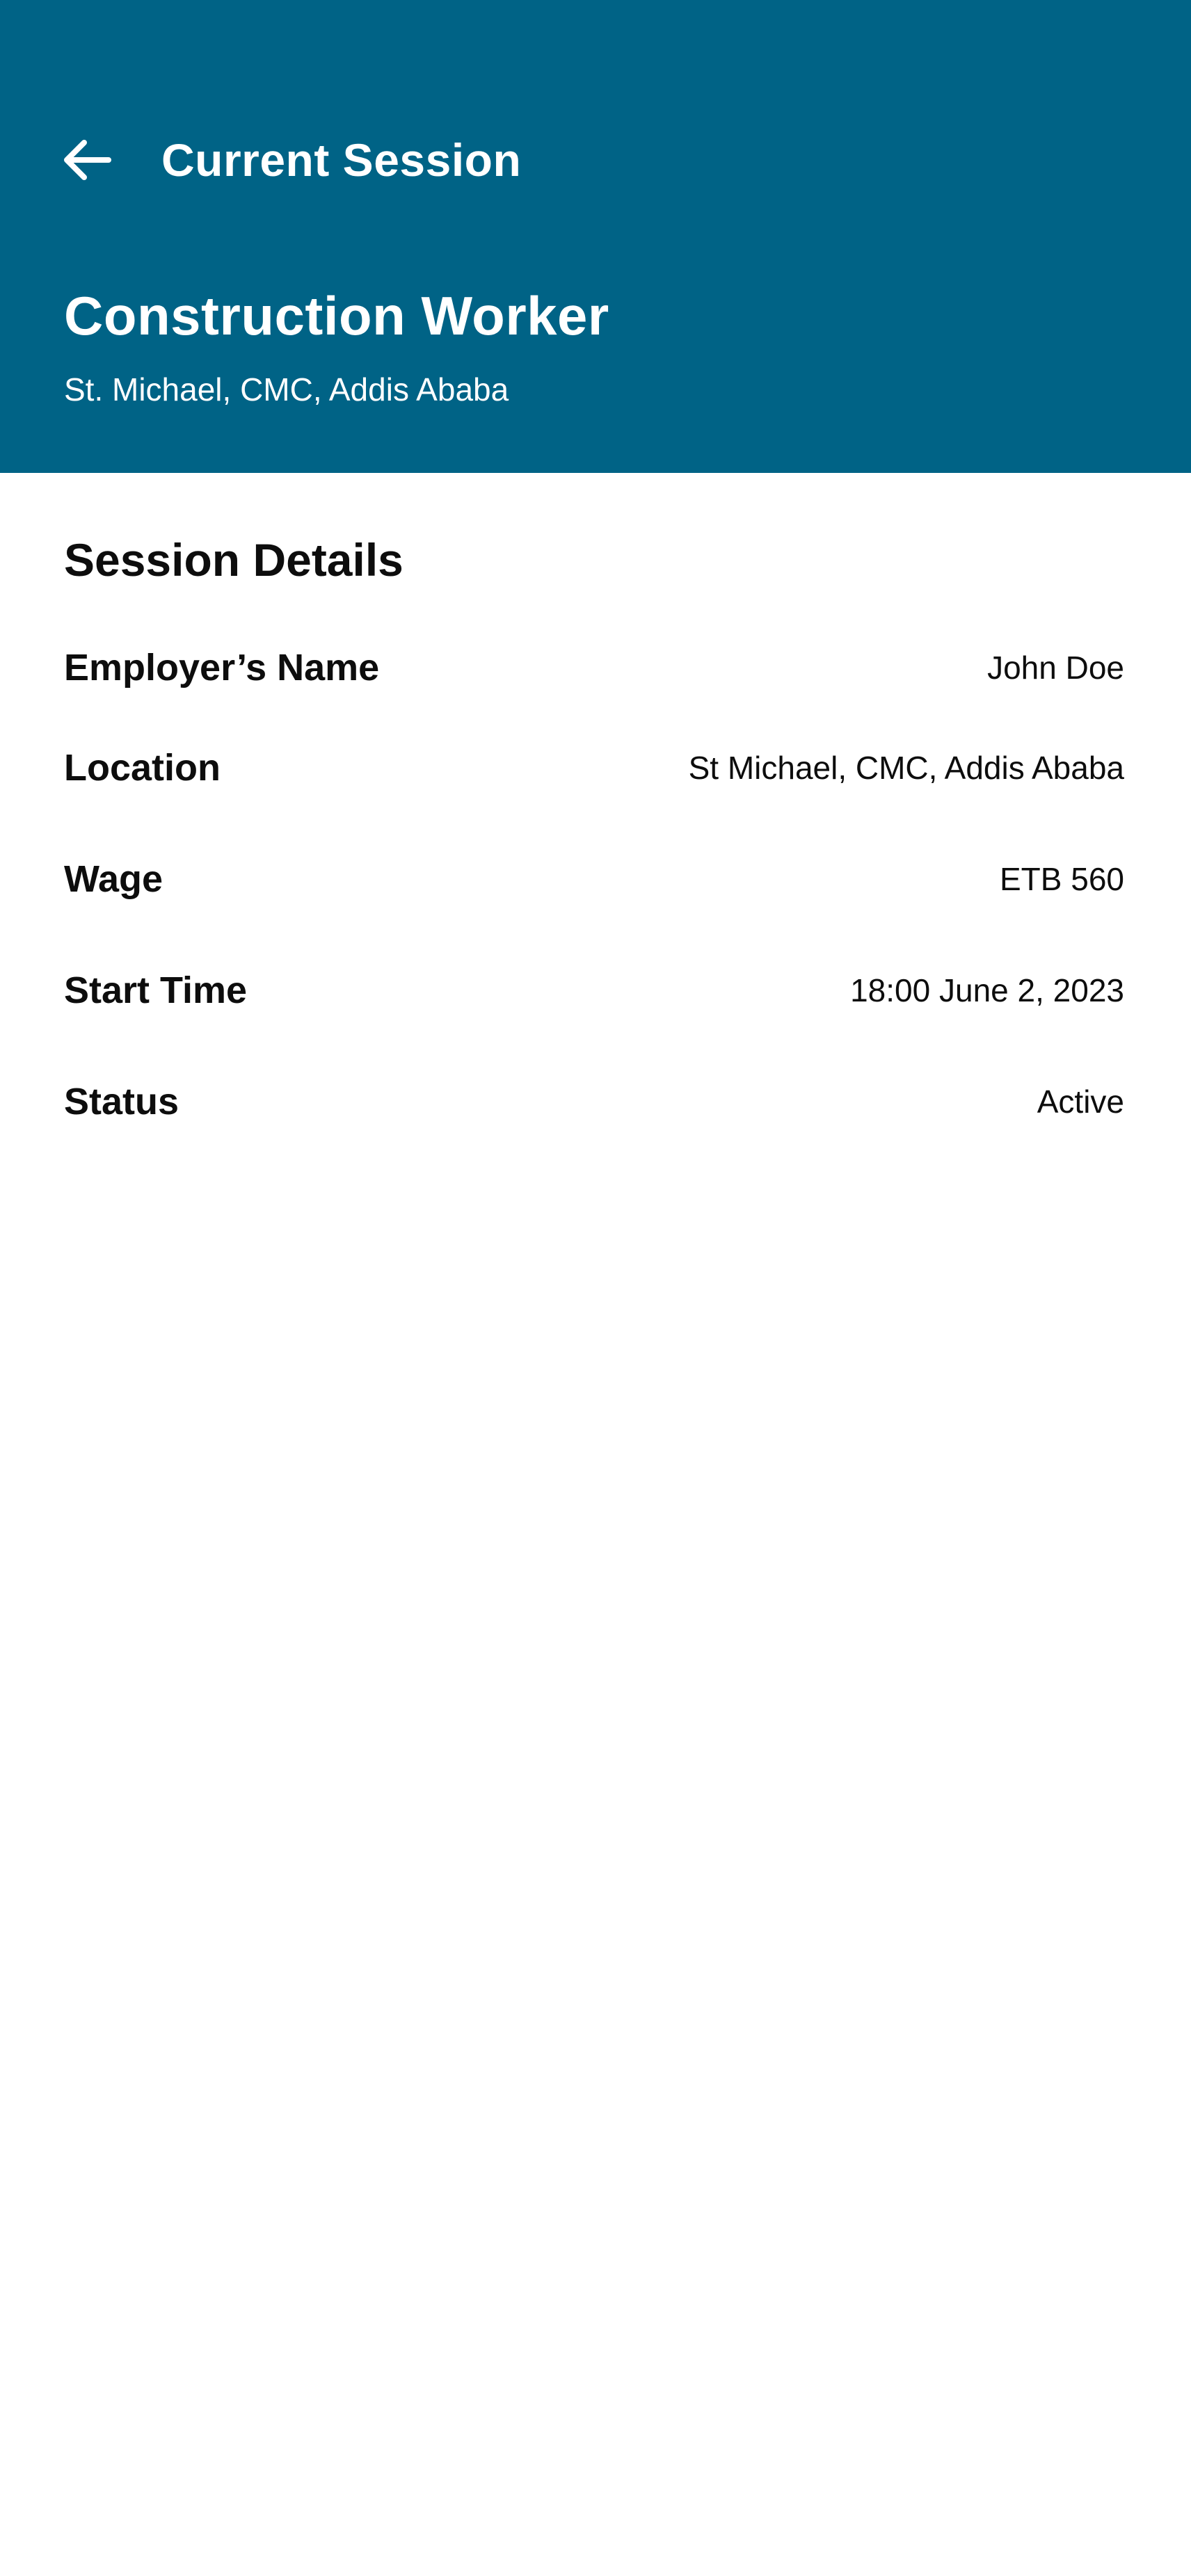  What do you see at coordinates (594, 879) in the screenshot?
I see `detail-row-wage: Wage ETB 560` at bounding box center [594, 879].